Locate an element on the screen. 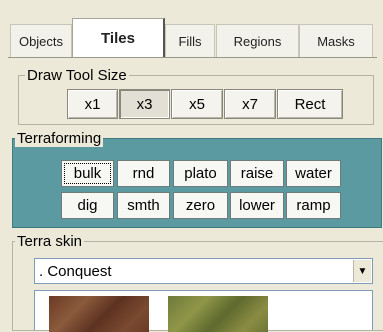 The height and width of the screenshot is (332, 383). select-value: . Conquest is located at coordinates (75, 271).